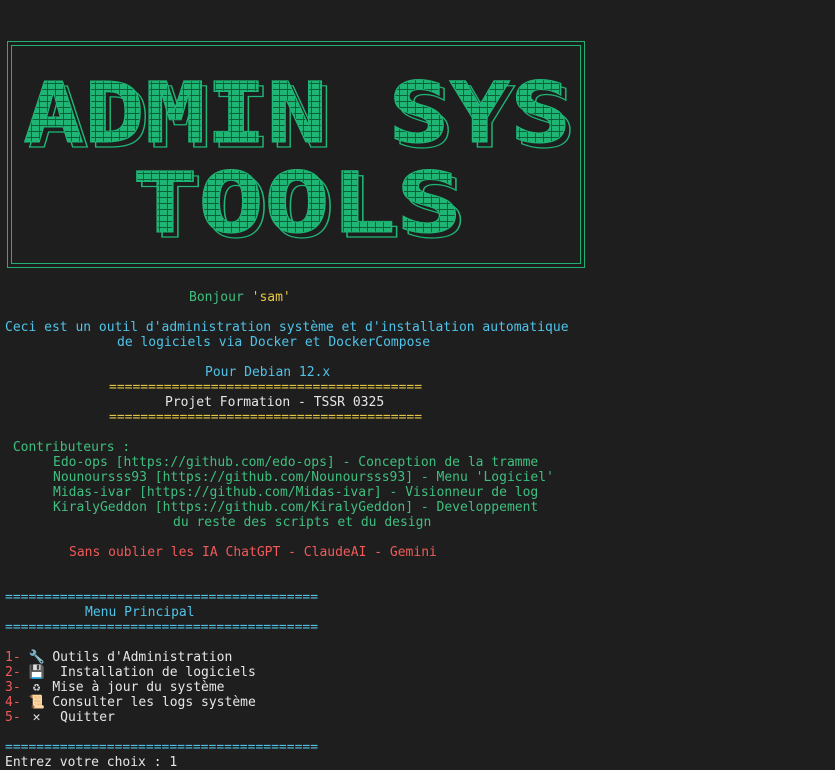 The image size is (835, 770). What do you see at coordinates (268, 372) in the screenshot?
I see `target-os: Pour Debian 12.x` at bounding box center [268, 372].